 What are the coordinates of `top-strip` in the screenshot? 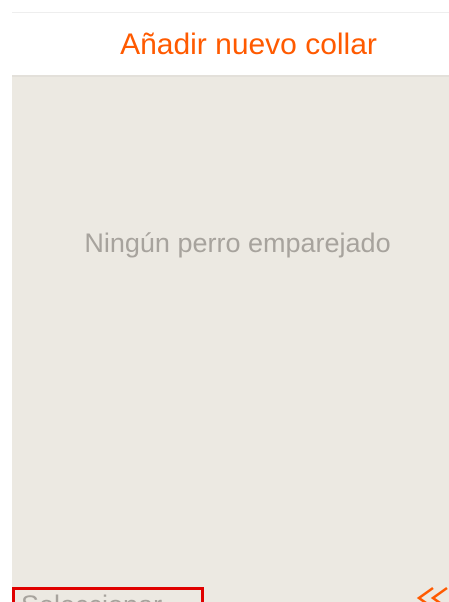 It's located at (230, 6).